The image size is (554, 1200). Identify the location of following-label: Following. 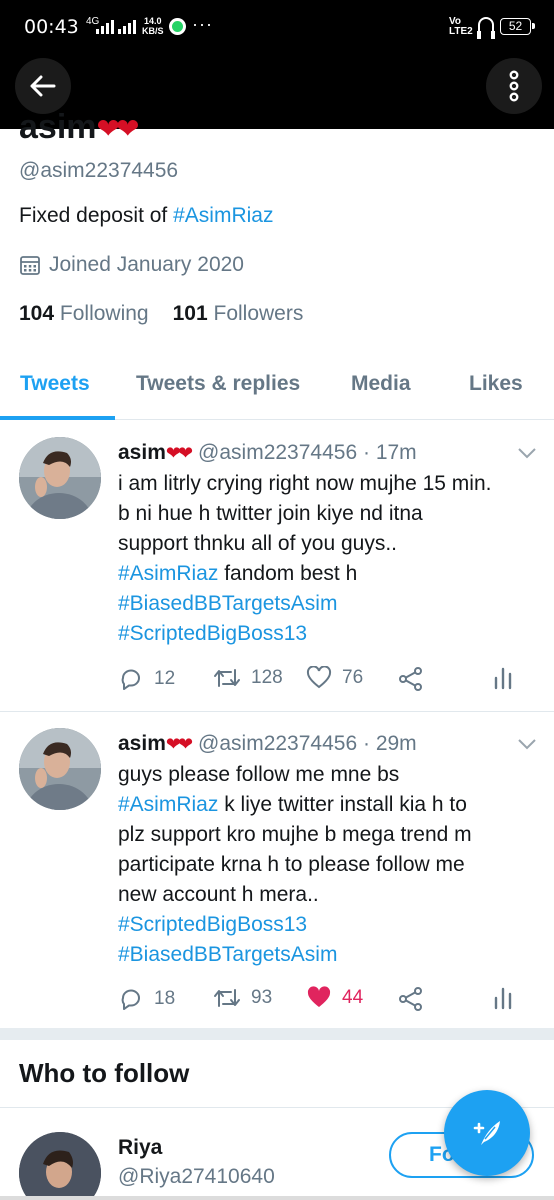
(104, 313).